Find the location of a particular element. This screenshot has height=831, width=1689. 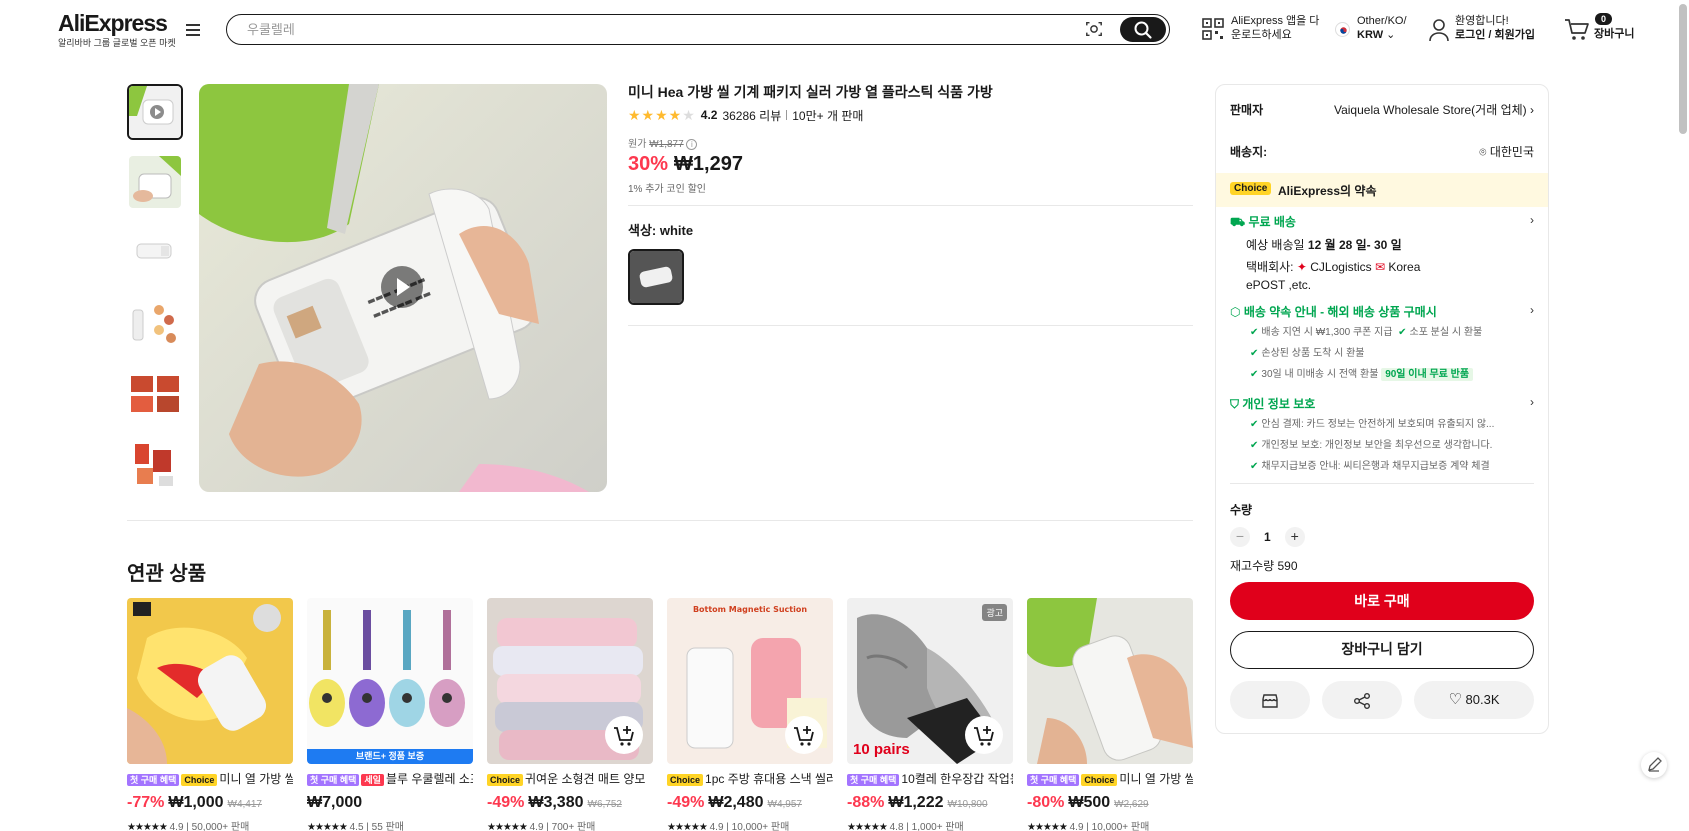

search-icon is located at coordinates (1143, 30).